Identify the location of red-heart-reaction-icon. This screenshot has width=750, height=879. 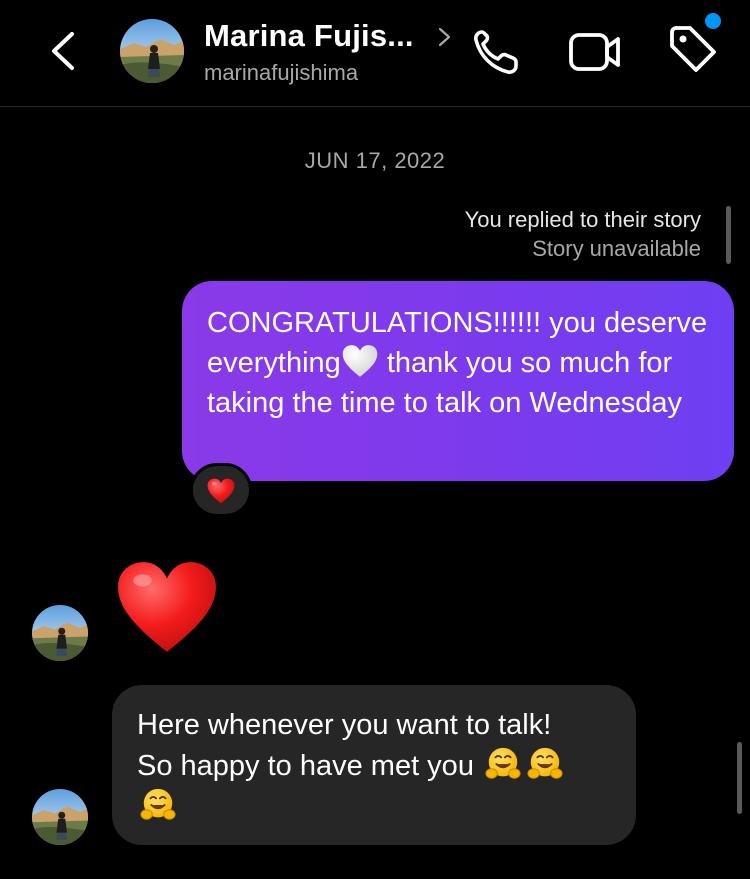
(221, 491).